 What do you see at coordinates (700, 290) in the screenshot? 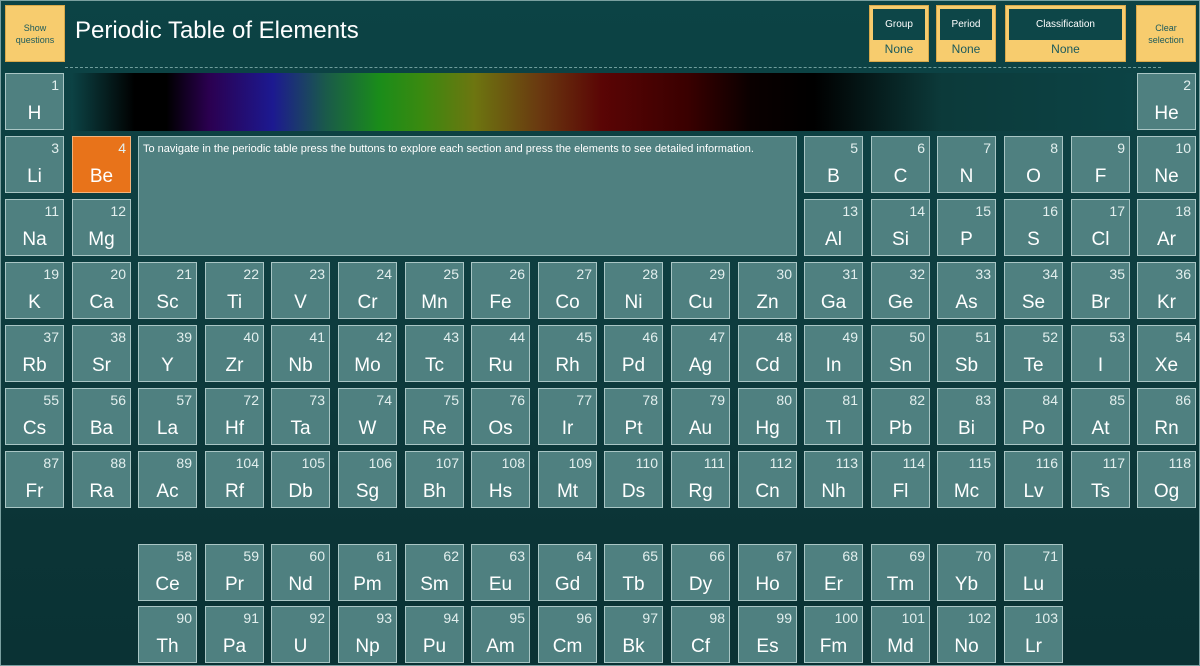
I see `element-tile-cu: 29 Cu` at bounding box center [700, 290].